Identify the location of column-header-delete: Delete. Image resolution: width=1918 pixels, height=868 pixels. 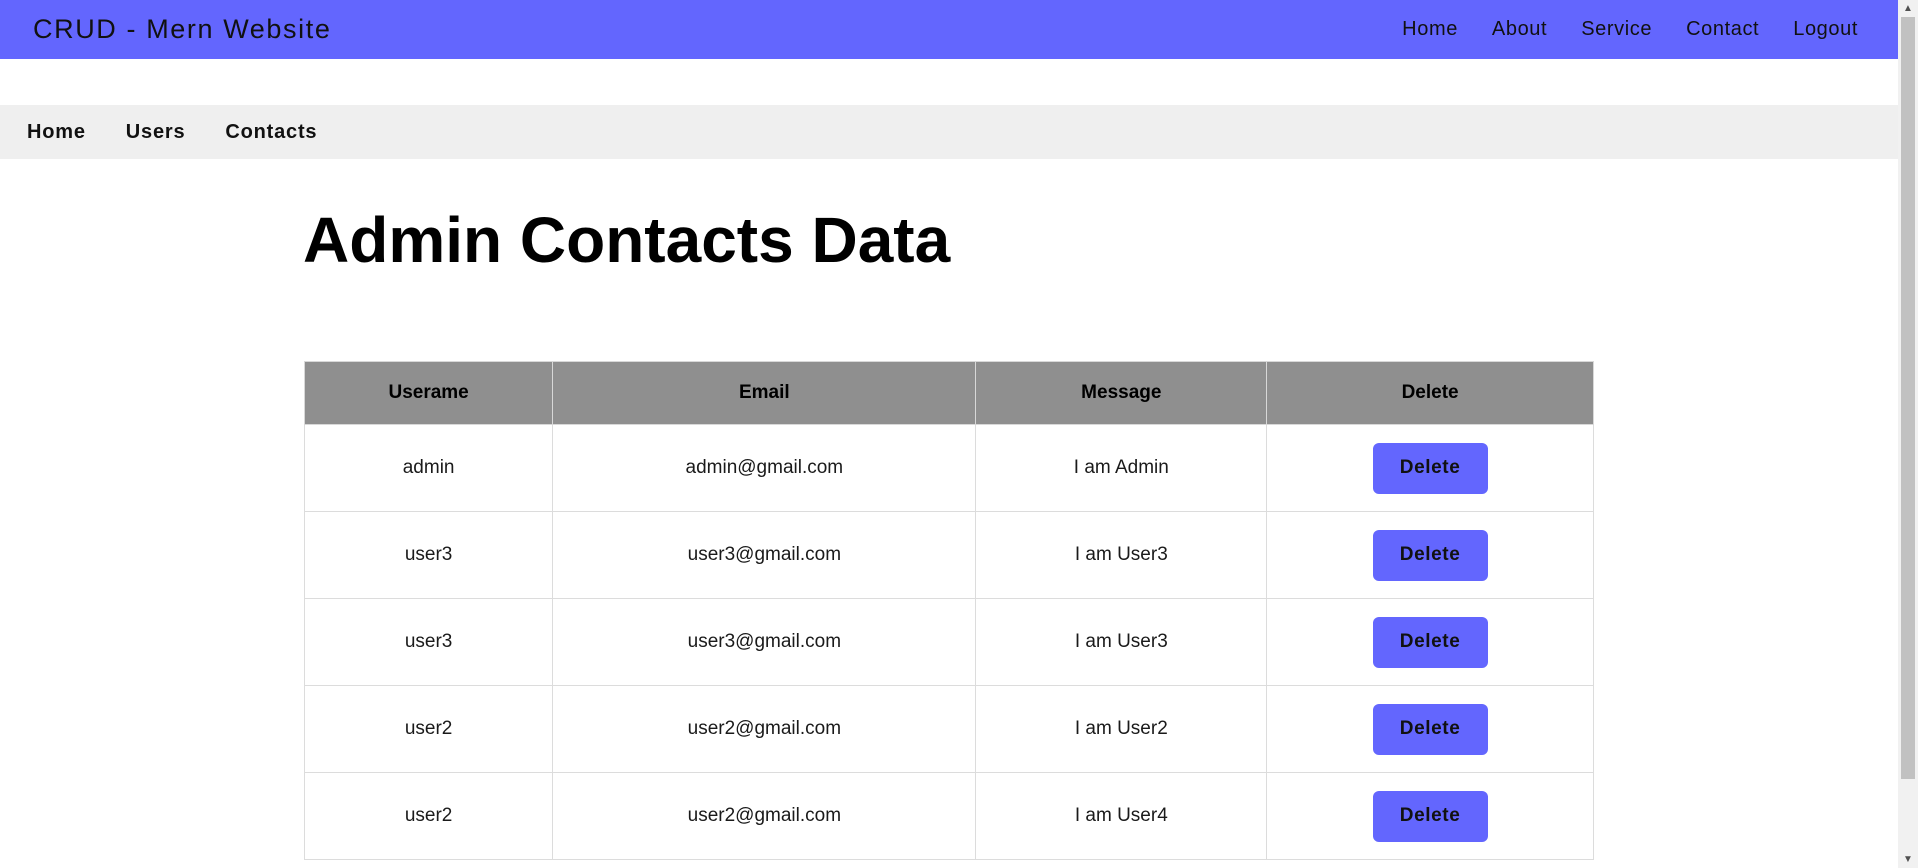
(1430, 393).